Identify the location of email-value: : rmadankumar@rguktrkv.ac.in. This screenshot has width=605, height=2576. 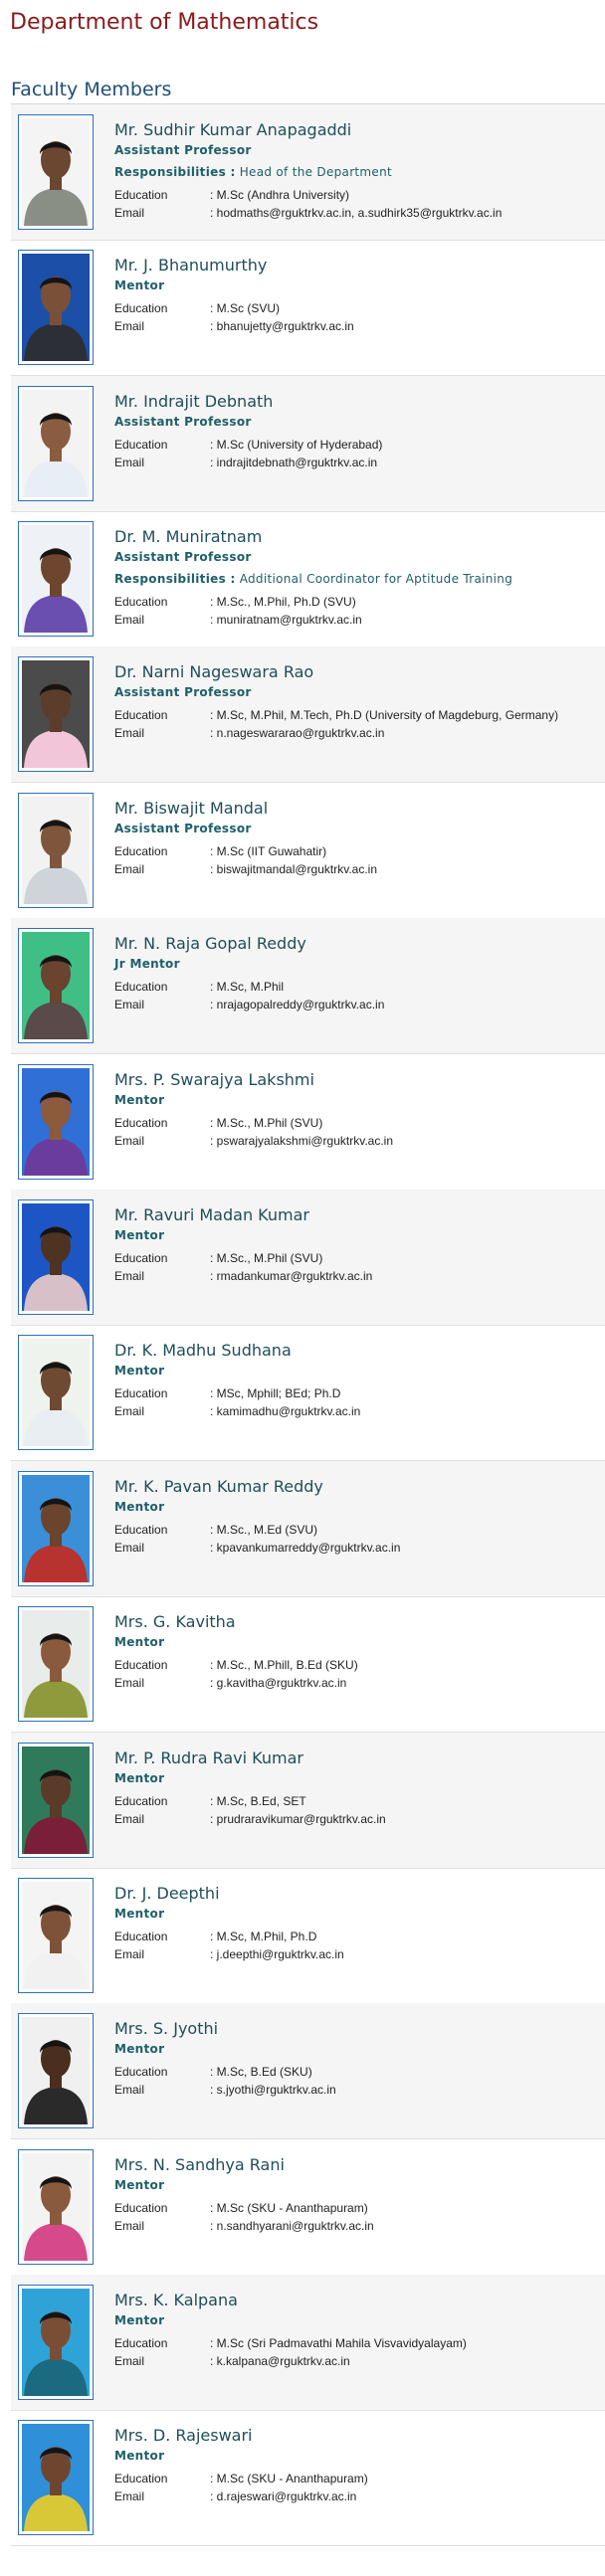
(291, 1276).